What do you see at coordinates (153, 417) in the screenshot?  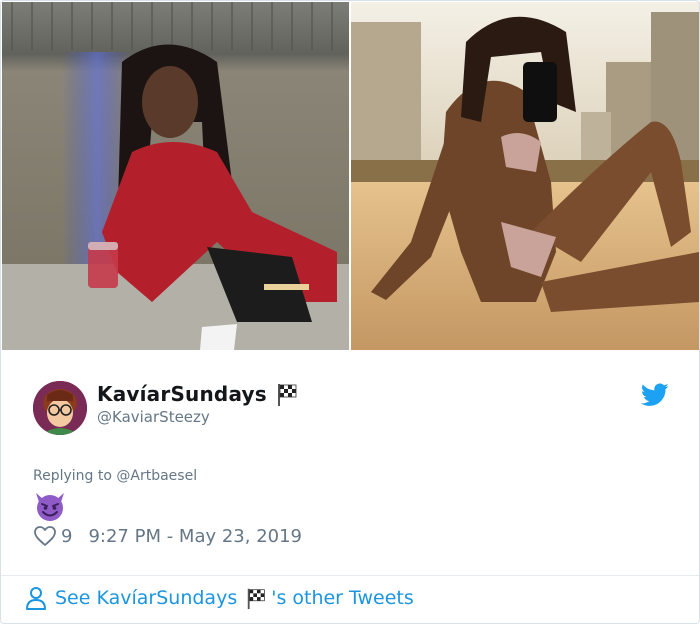 I see `author-handle: @KaviarSteezy` at bounding box center [153, 417].